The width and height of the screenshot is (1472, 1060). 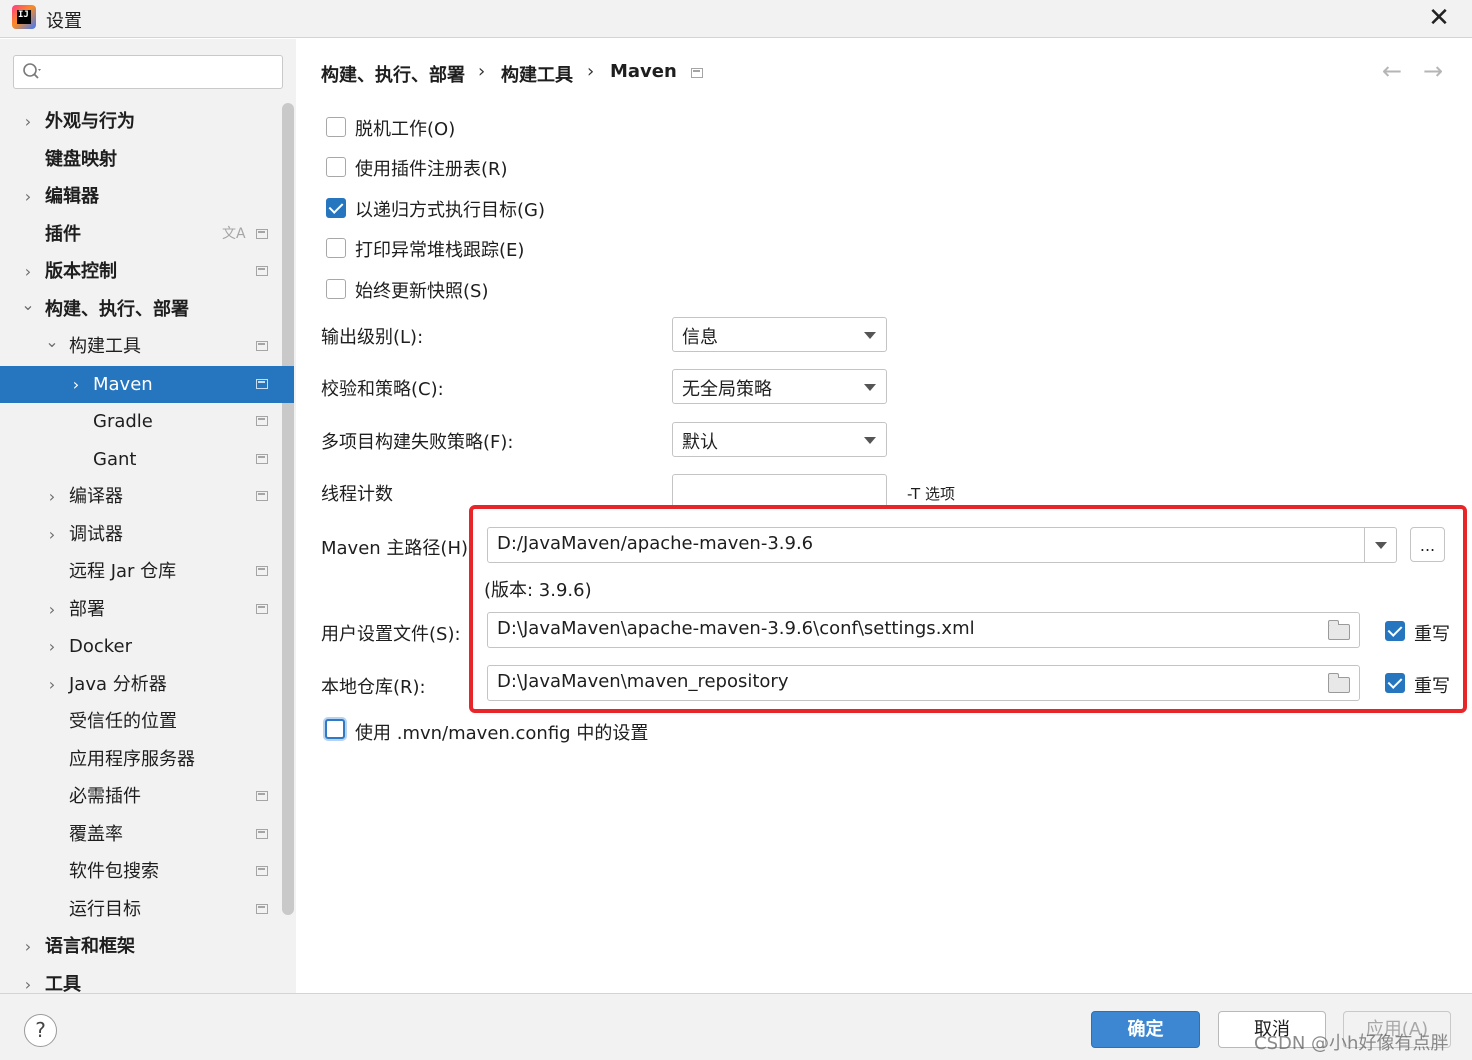 I want to click on back-arrow-icon: ←, so click(x=1392, y=71).